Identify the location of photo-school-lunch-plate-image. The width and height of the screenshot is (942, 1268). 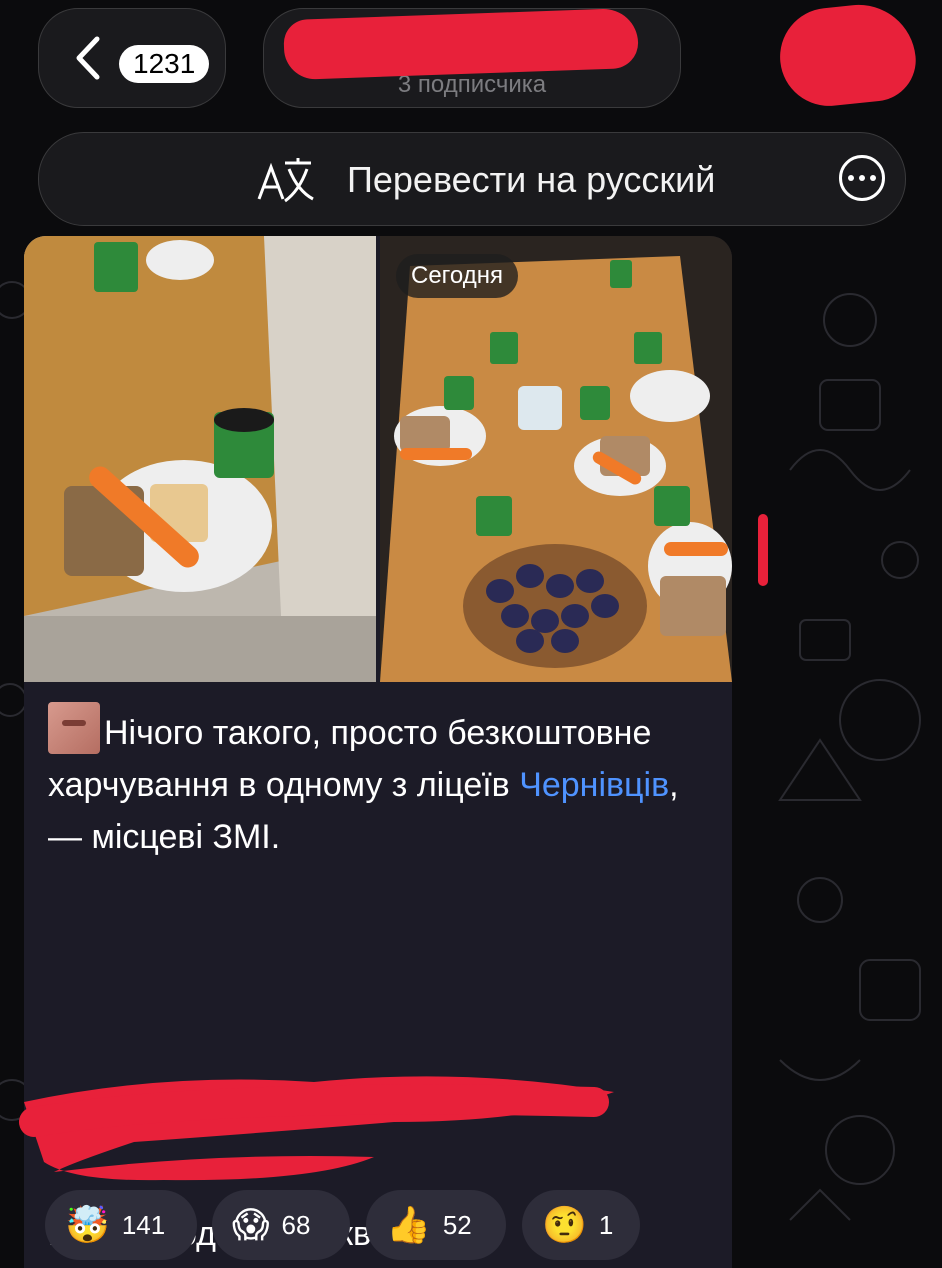
(200, 459).